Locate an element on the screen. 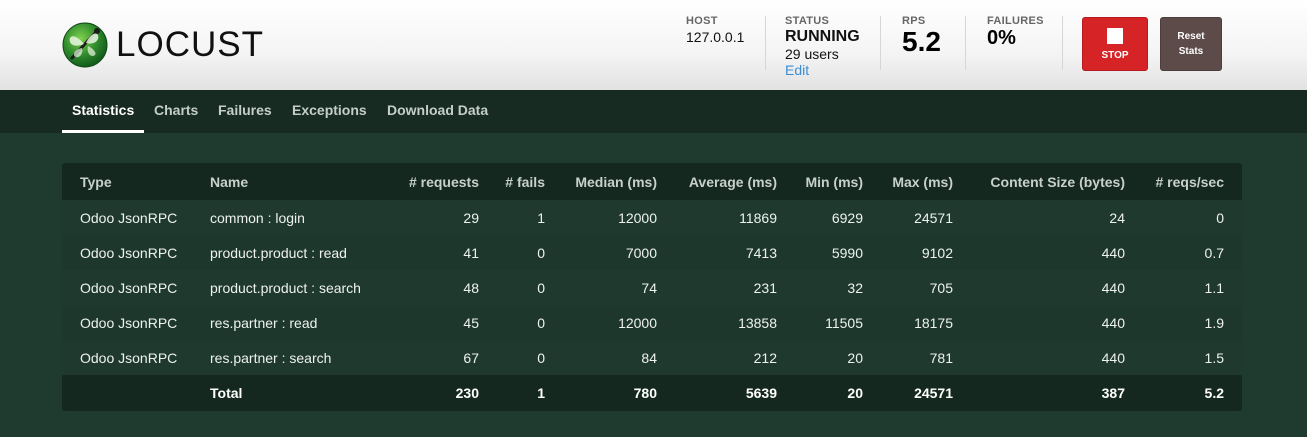  reset-stats-button: Reset Stats is located at coordinates (1191, 44).